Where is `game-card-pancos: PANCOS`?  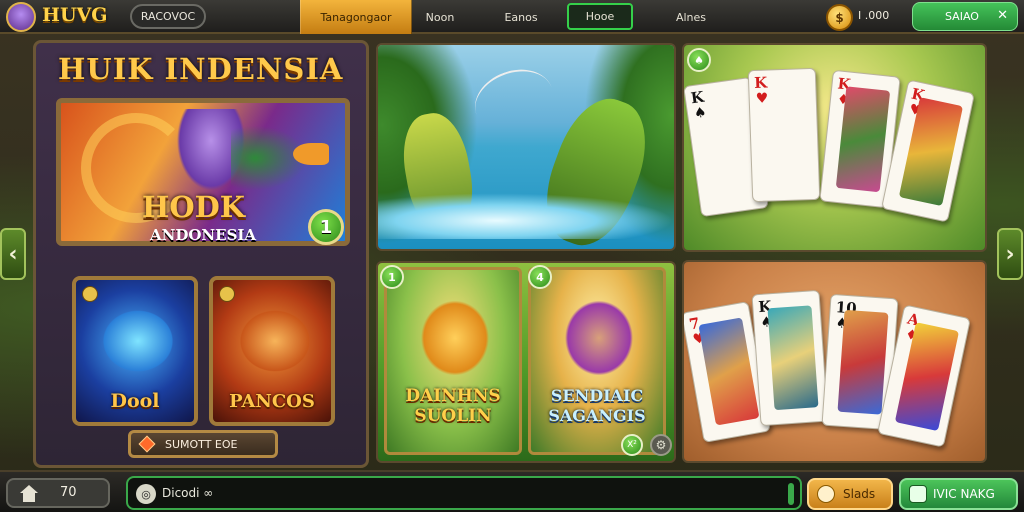
game-card-pancos: PANCOS is located at coordinates (272, 351).